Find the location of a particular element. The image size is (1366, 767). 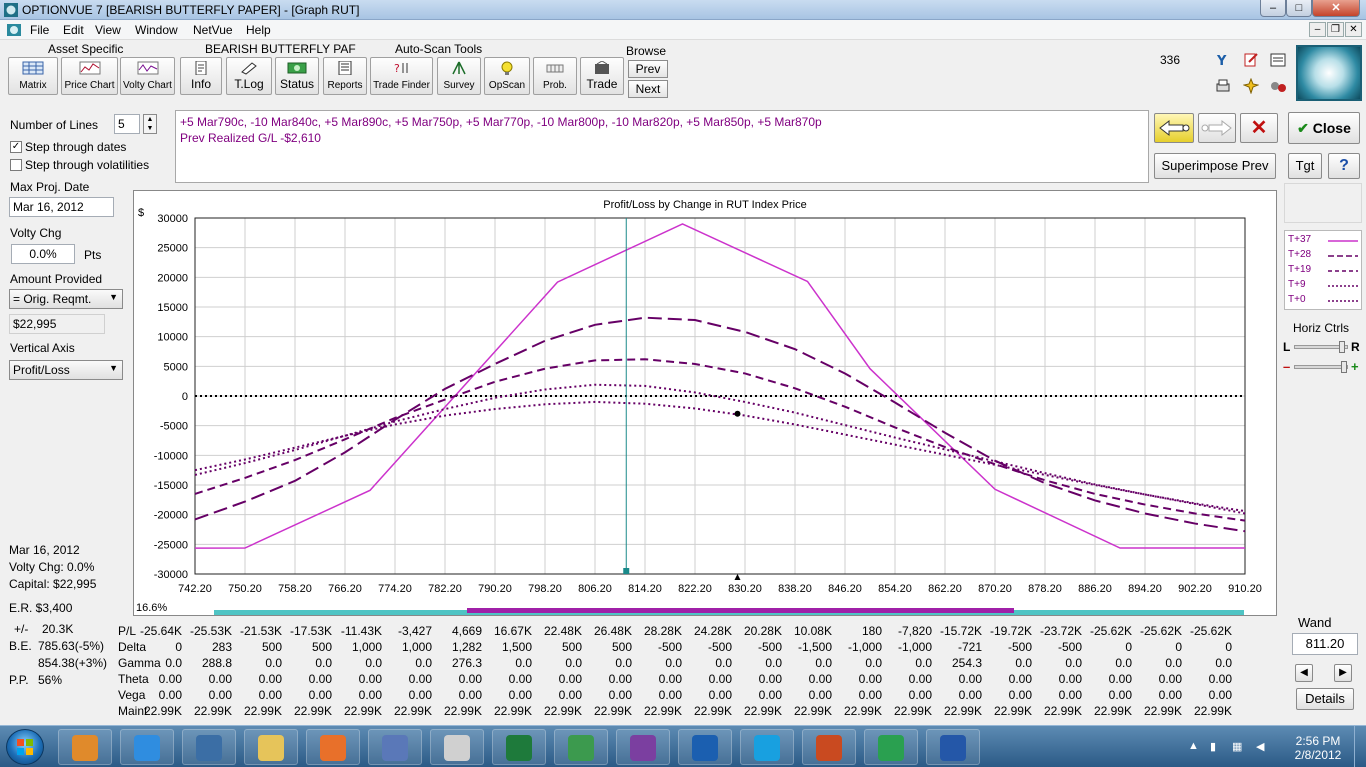

wand-cursor-handle is located at coordinates (626, 571).